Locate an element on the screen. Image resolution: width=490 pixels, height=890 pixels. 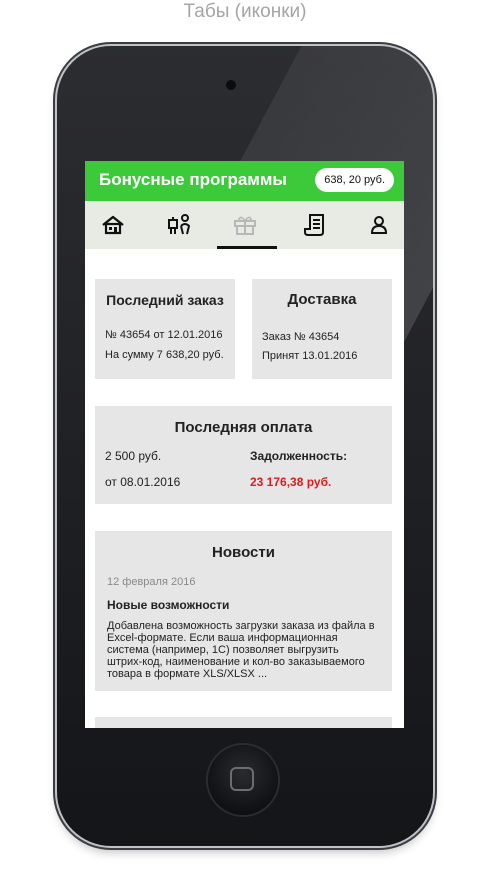
last-payment-date: от 08.01.2016 is located at coordinates (143, 482).